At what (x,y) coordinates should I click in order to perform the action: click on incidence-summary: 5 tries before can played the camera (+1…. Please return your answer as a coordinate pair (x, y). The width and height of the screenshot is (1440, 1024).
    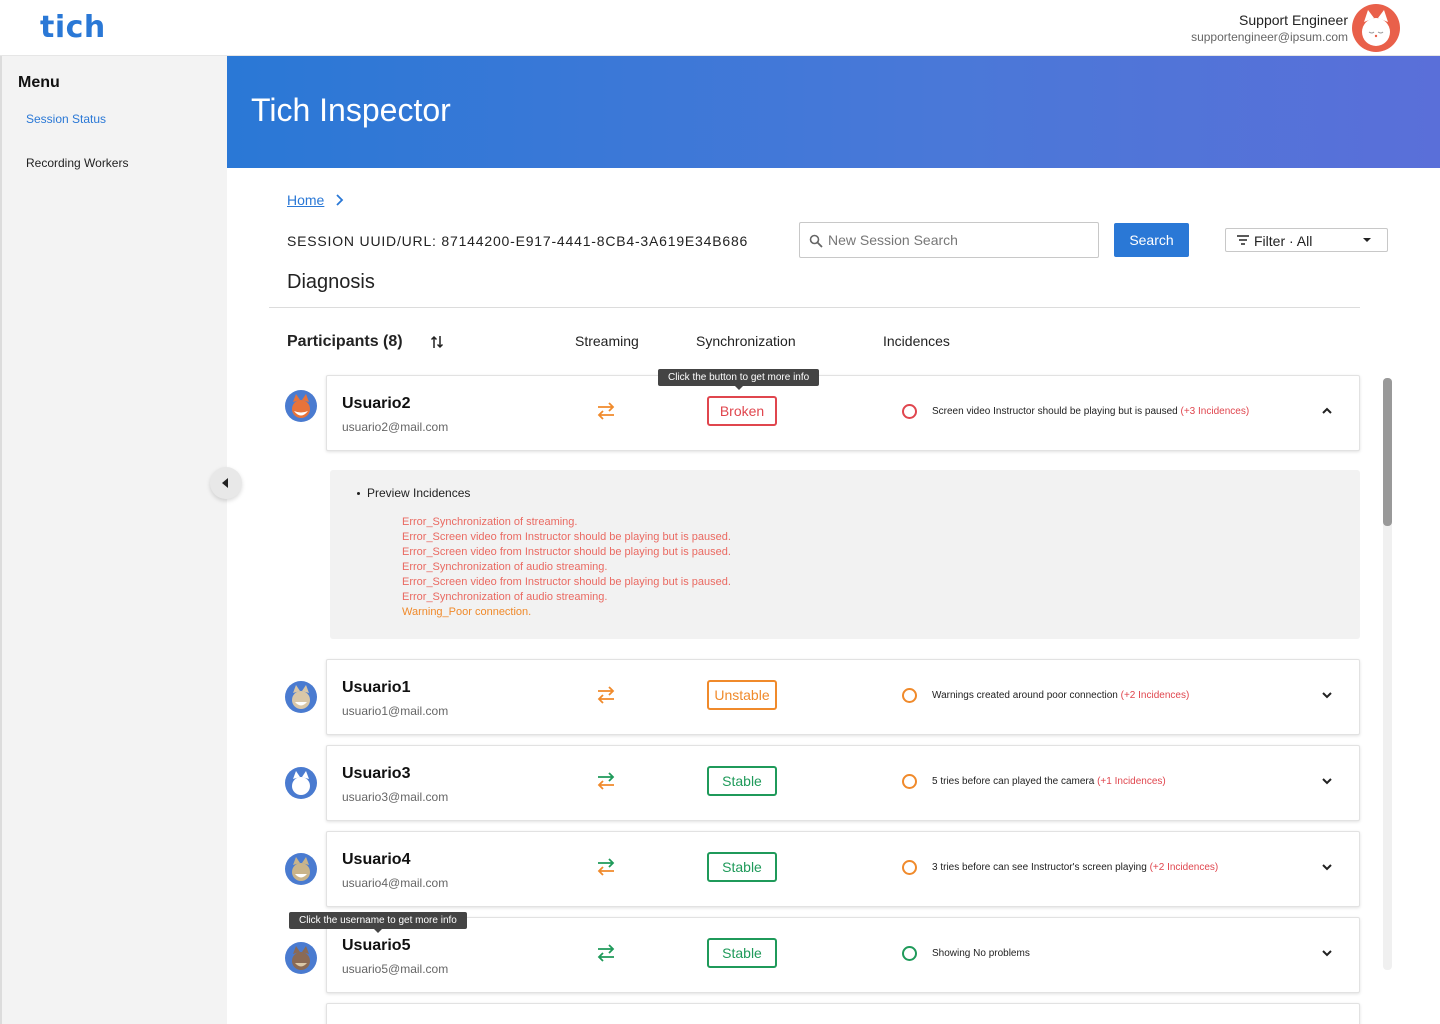
    Looking at the image, I should click on (1049, 781).